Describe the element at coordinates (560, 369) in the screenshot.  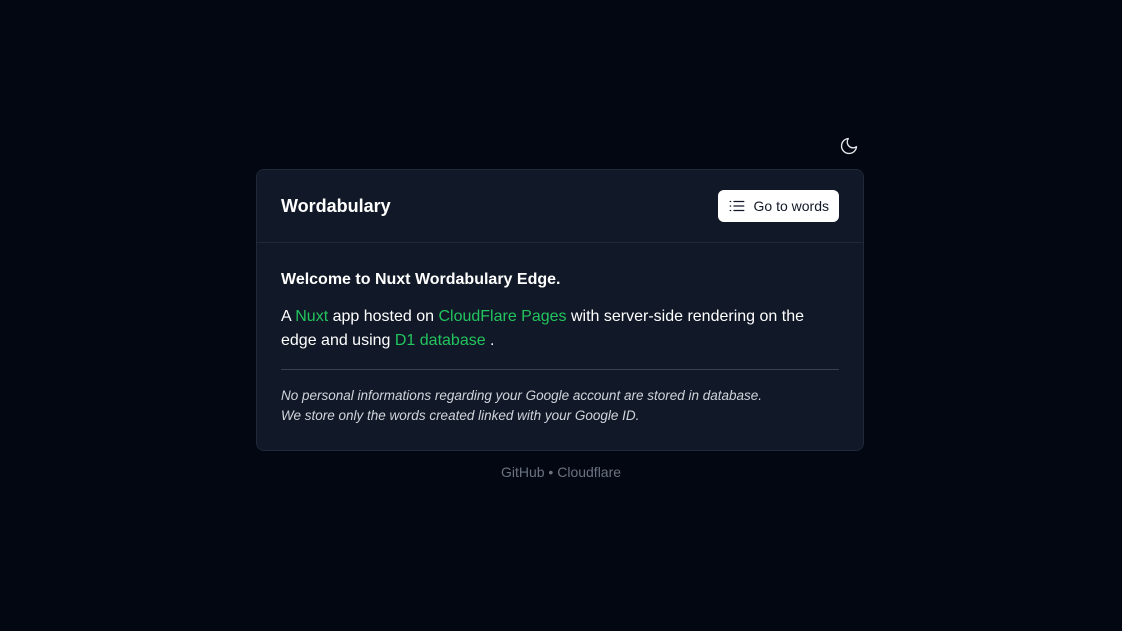
I see `divider` at that location.